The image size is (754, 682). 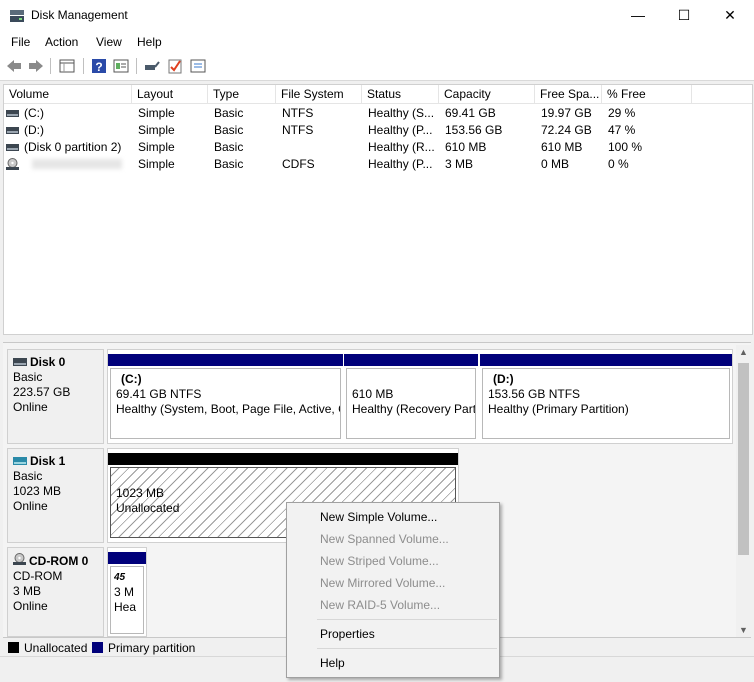 What do you see at coordinates (30, 407) in the screenshot?
I see `disk-status: Online` at bounding box center [30, 407].